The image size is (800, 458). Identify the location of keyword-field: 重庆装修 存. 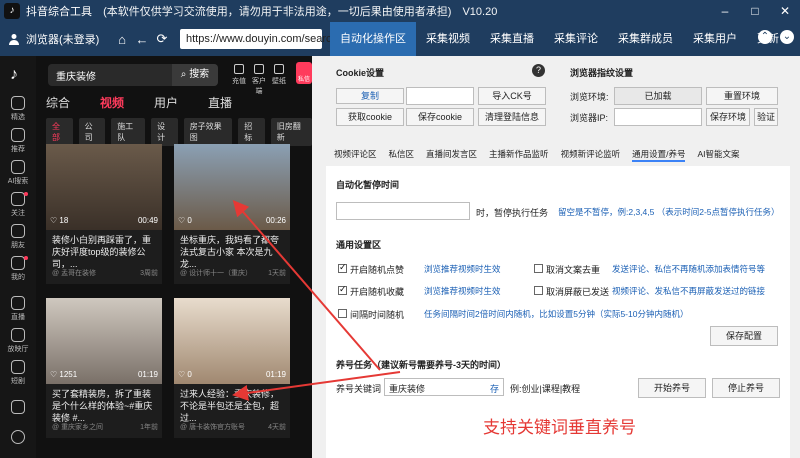
(444, 387).